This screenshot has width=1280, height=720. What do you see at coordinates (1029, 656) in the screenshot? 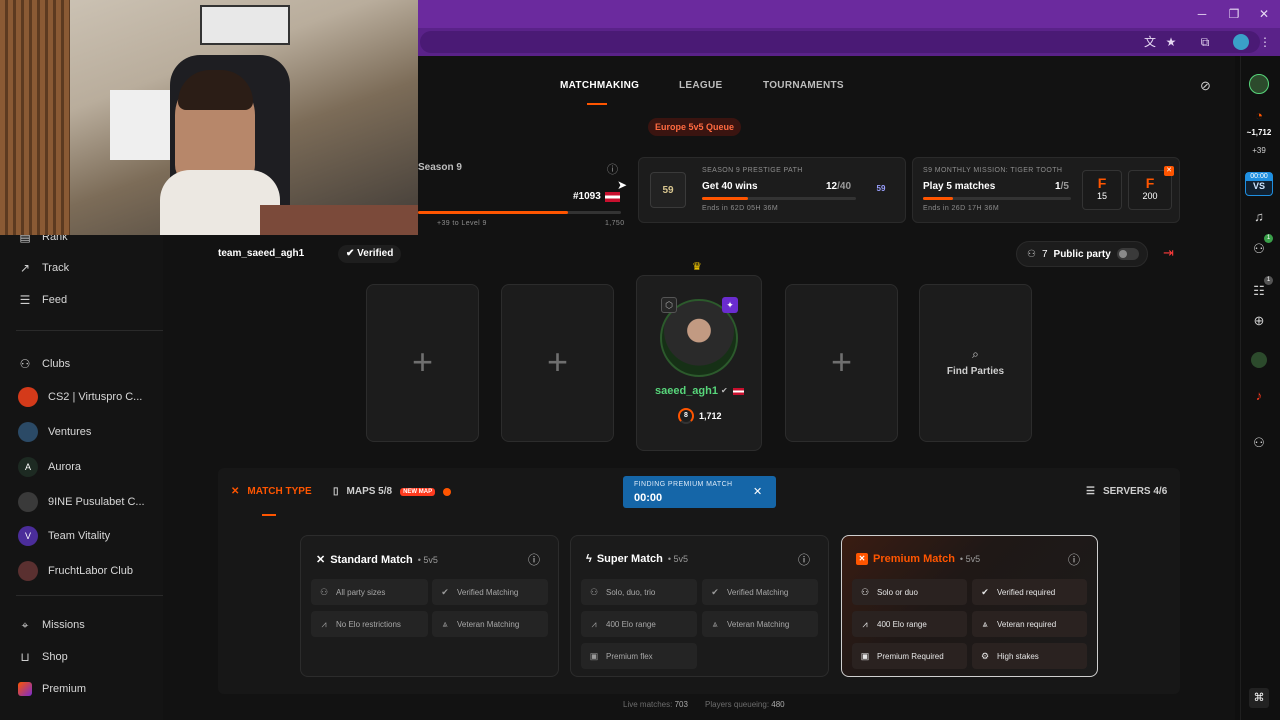
I see `card-chip: ⚙ High stakes` at bounding box center [1029, 656].